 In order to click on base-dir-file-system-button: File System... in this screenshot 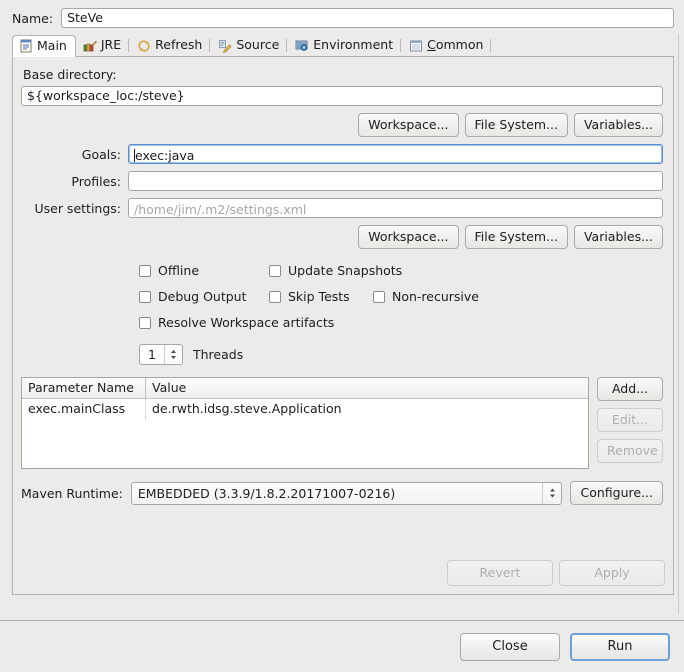, I will do `click(516, 125)`.